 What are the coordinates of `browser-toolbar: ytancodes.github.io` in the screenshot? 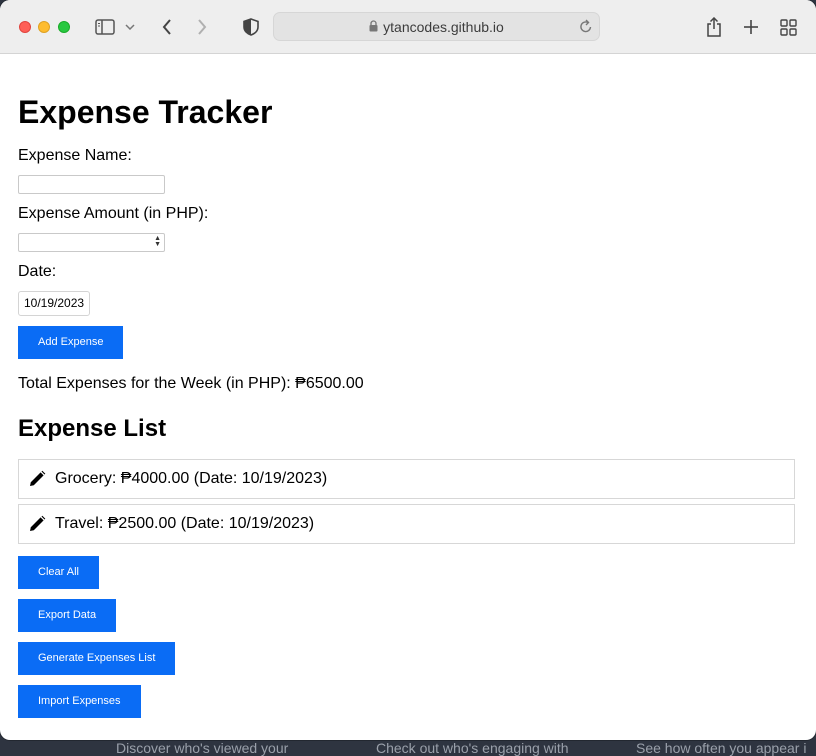 It's located at (408, 27).